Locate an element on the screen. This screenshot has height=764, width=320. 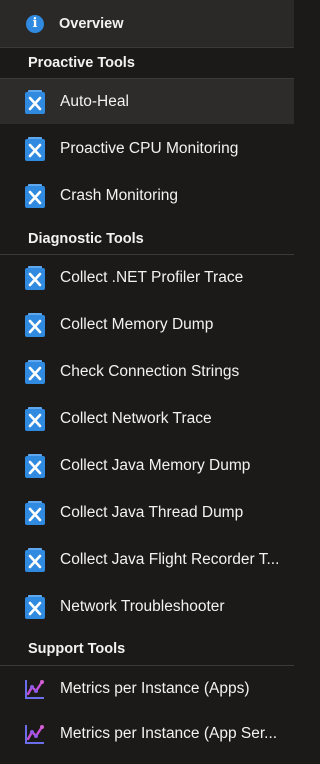
nav-item-label: Proactive CPU Monitoring is located at coordinates (149, 148).